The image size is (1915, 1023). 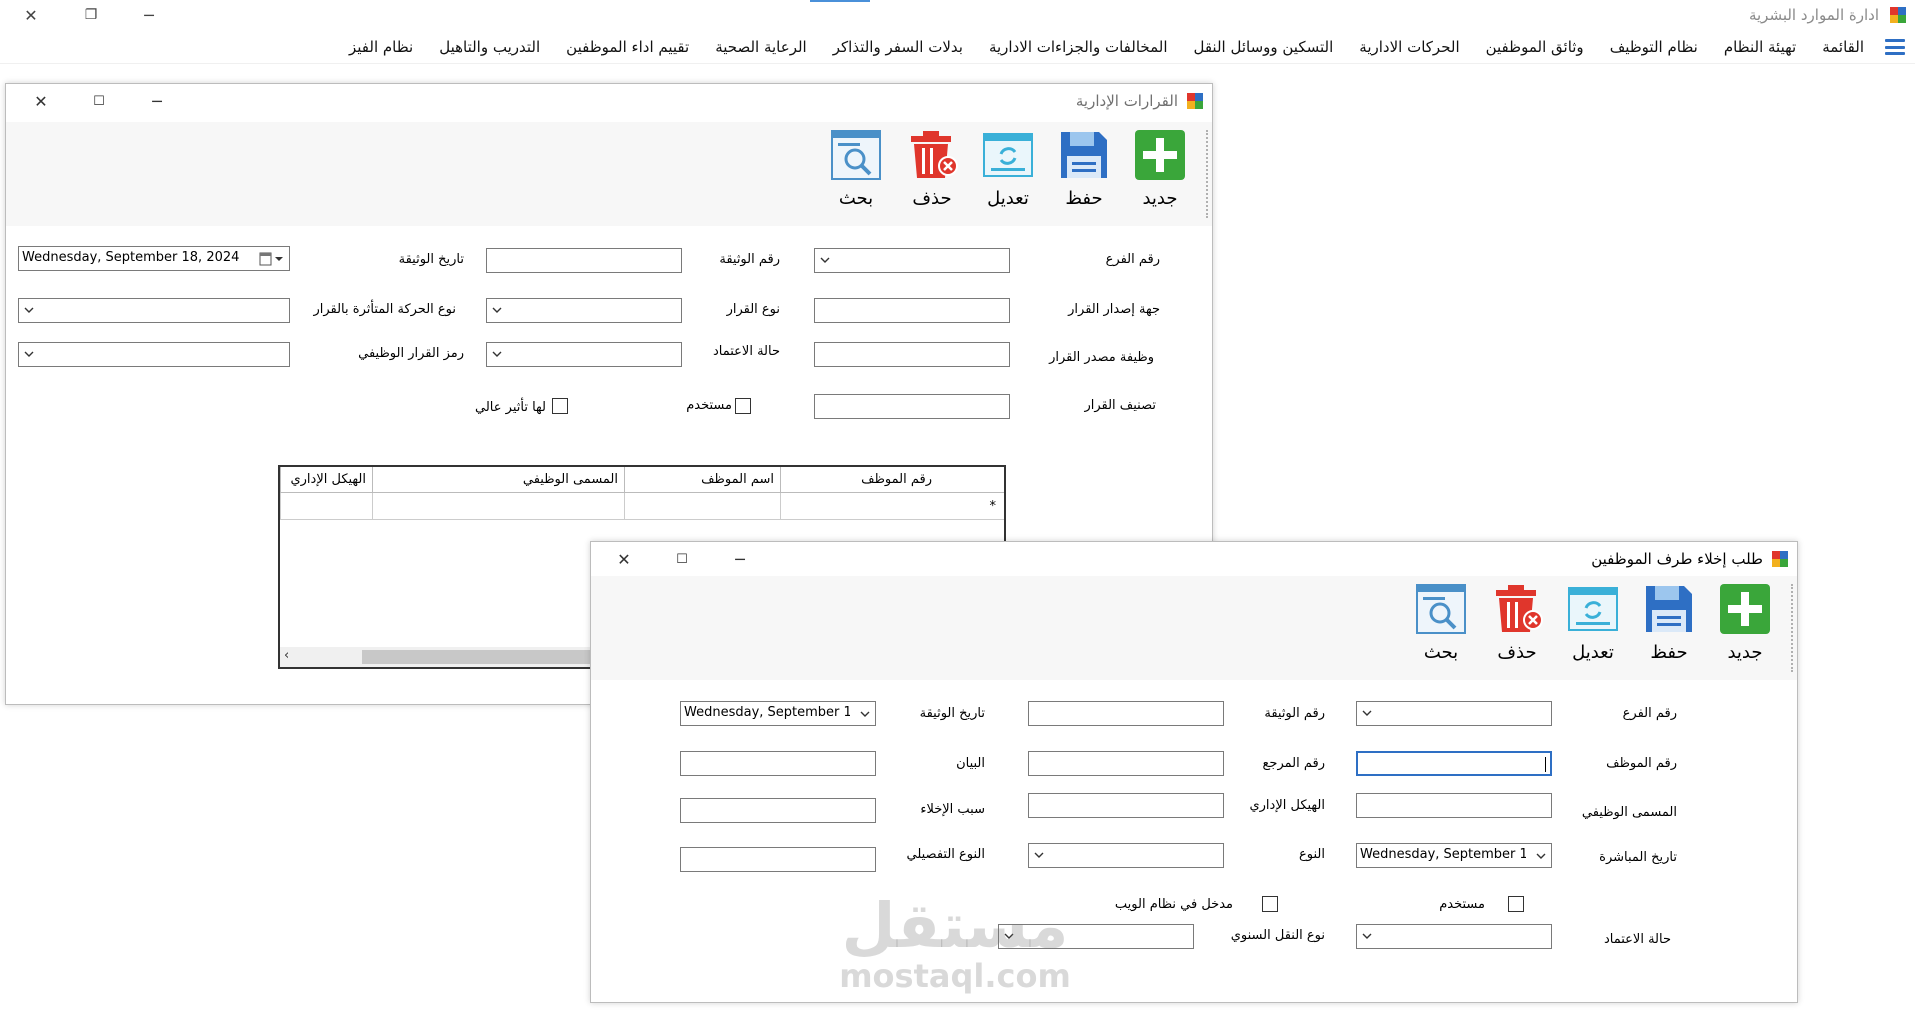 I want to click on menu-item-housing-transport: التسكين ووسائل النقل, so click(x=1263, y=47).